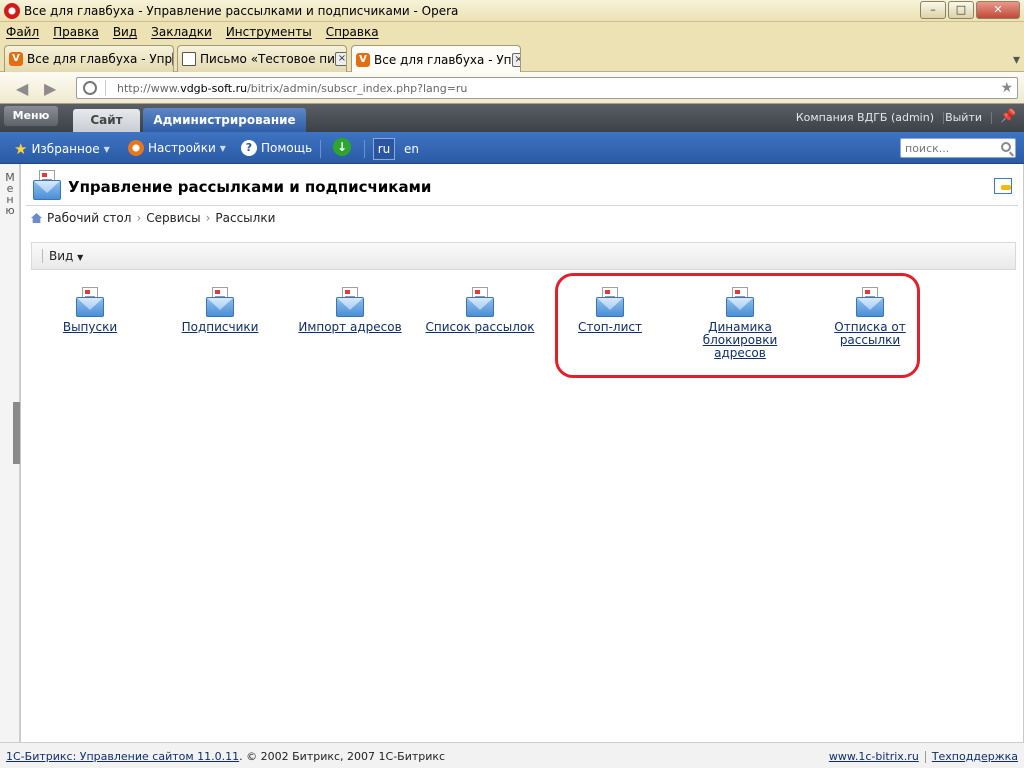 This screenshot has height=768, width=1024. Describe the element at coordinates (342, 756) in the screenshot. I see `copyright-text: . © 2002 Битрикс, 2007 1С-Битрикс` at that location.